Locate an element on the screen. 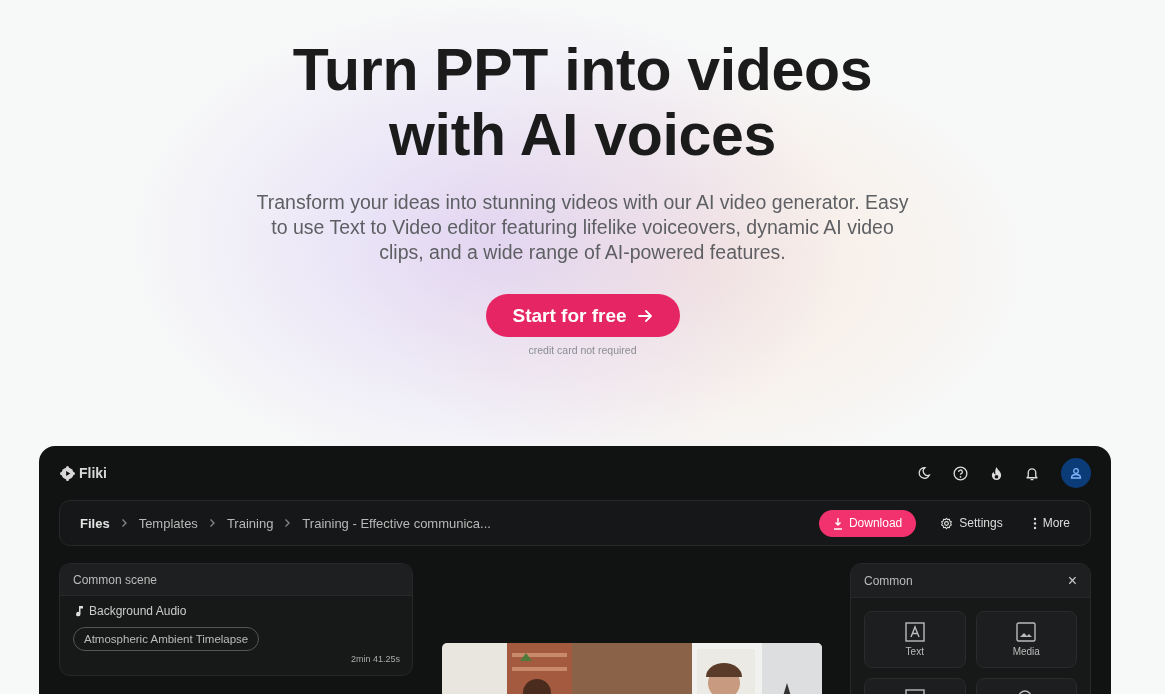  breadcrumb-link: Files is located at coordinates (95, 523).